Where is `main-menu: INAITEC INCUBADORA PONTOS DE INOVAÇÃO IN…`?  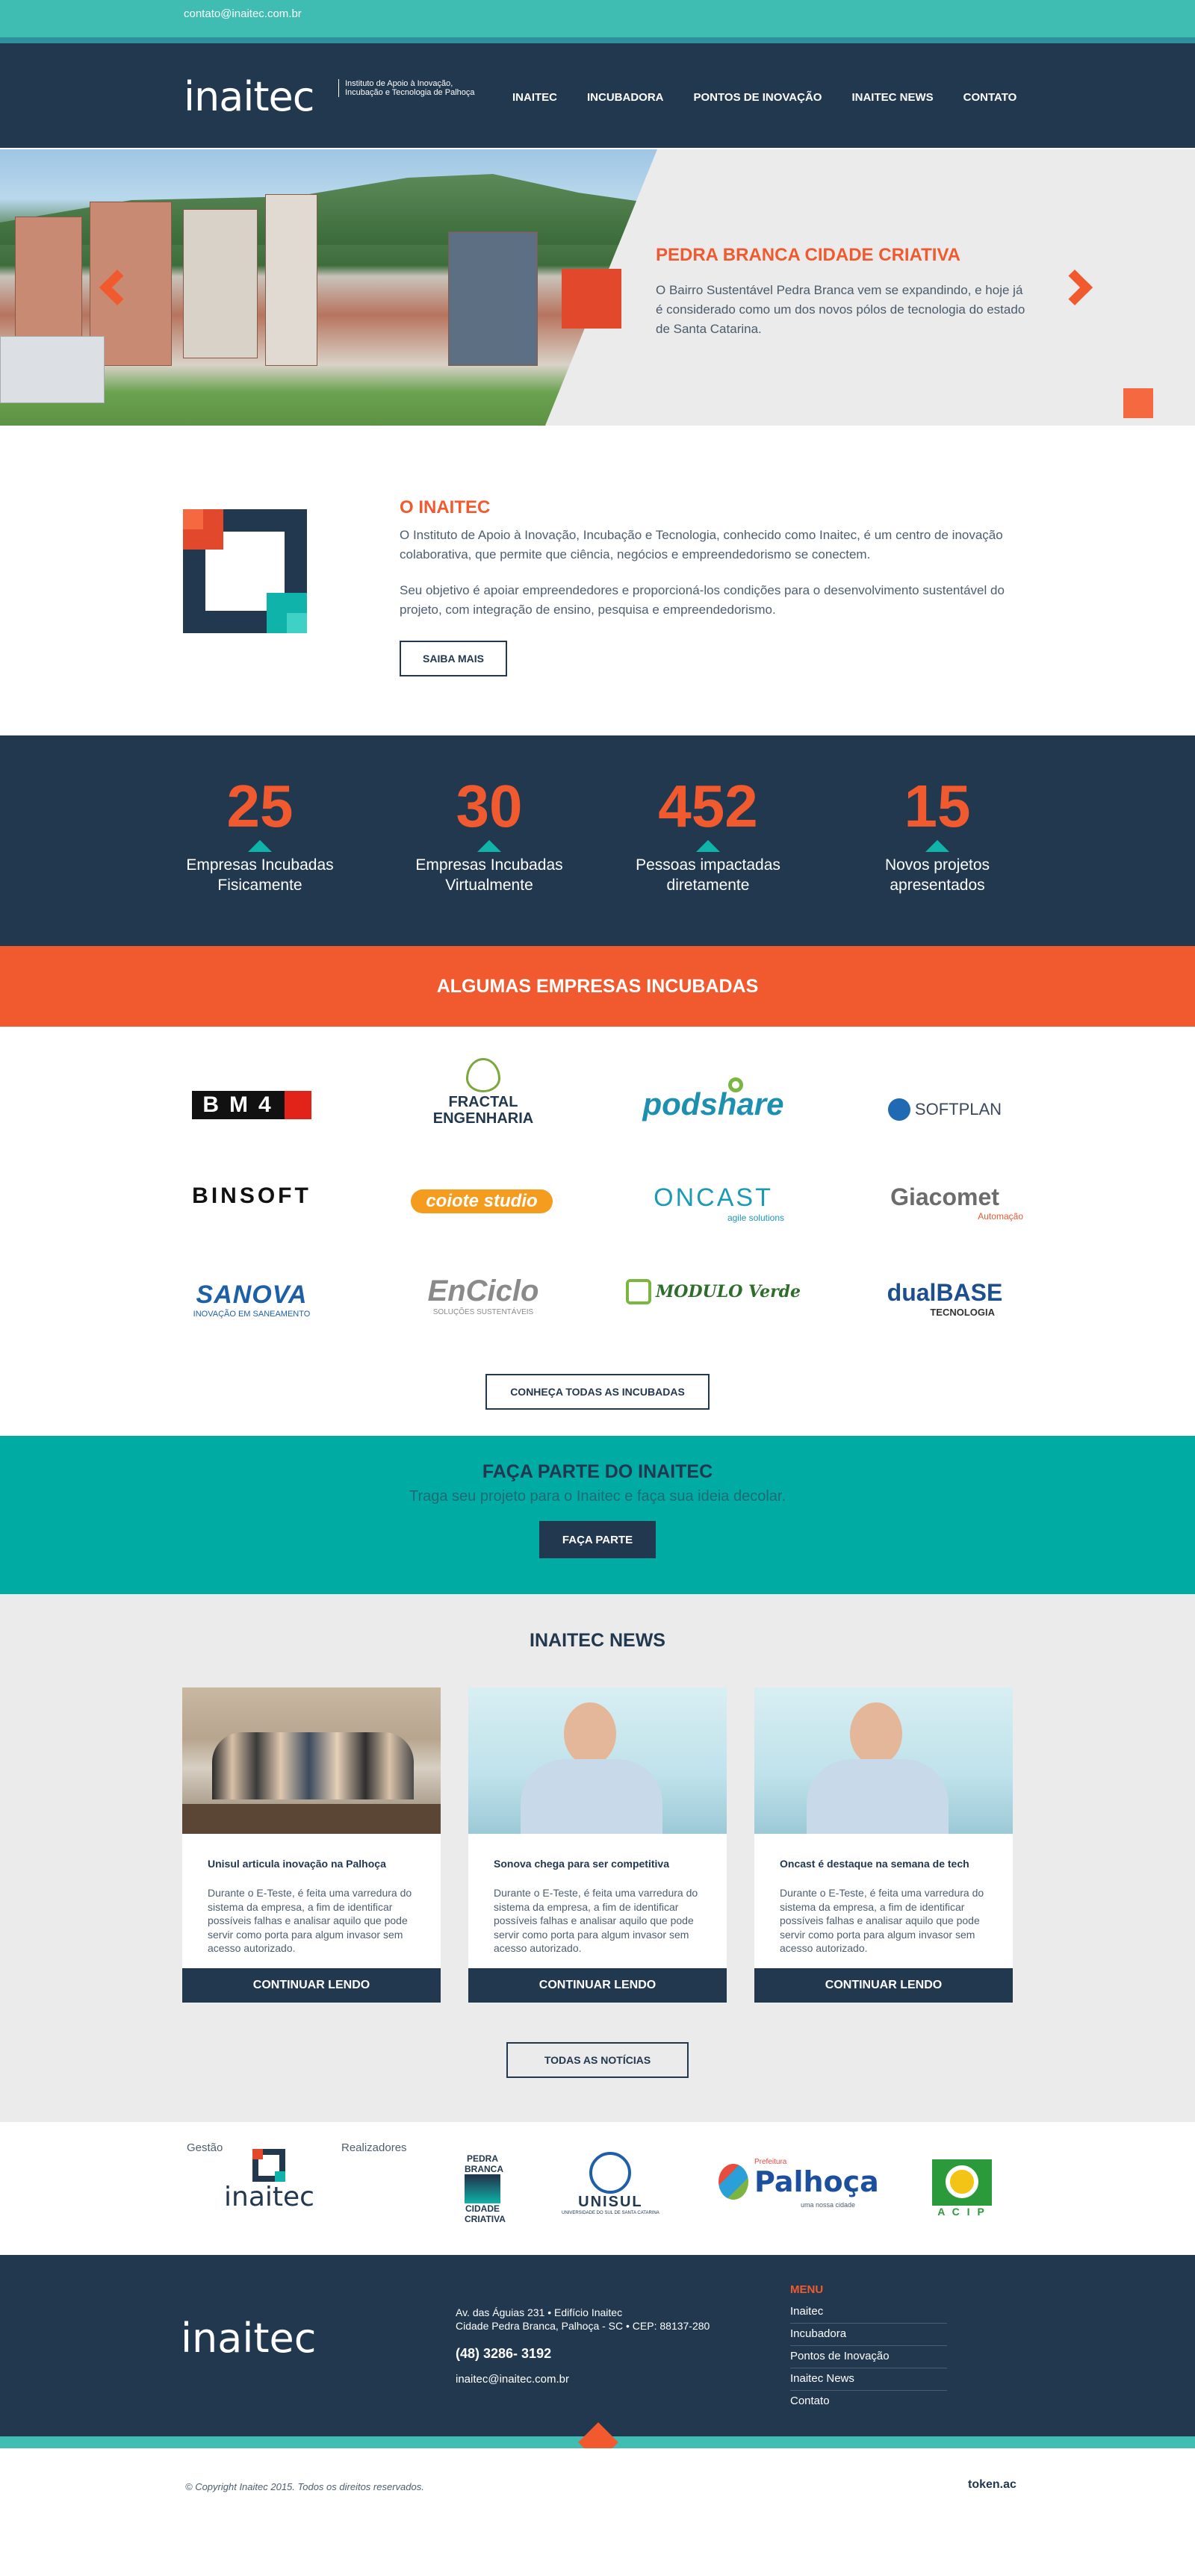 main-menu: INAITEC INCUBADORA PONTOS DE INOVAÇÃO IN… is located at coordinates (779, 97).